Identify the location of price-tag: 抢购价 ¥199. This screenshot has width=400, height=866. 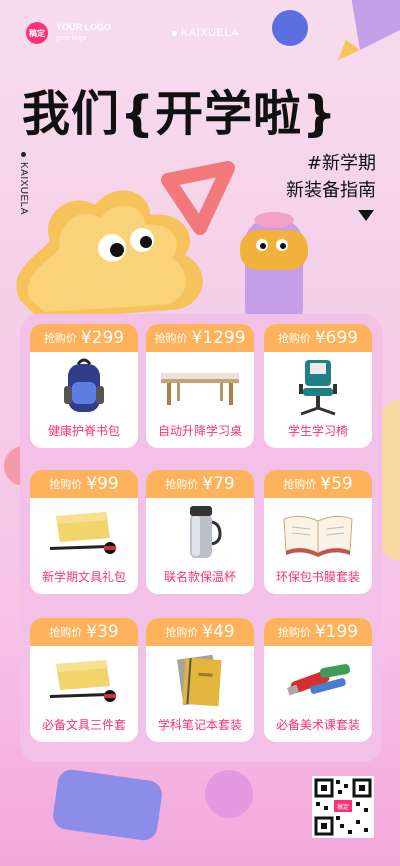
(318, 632).